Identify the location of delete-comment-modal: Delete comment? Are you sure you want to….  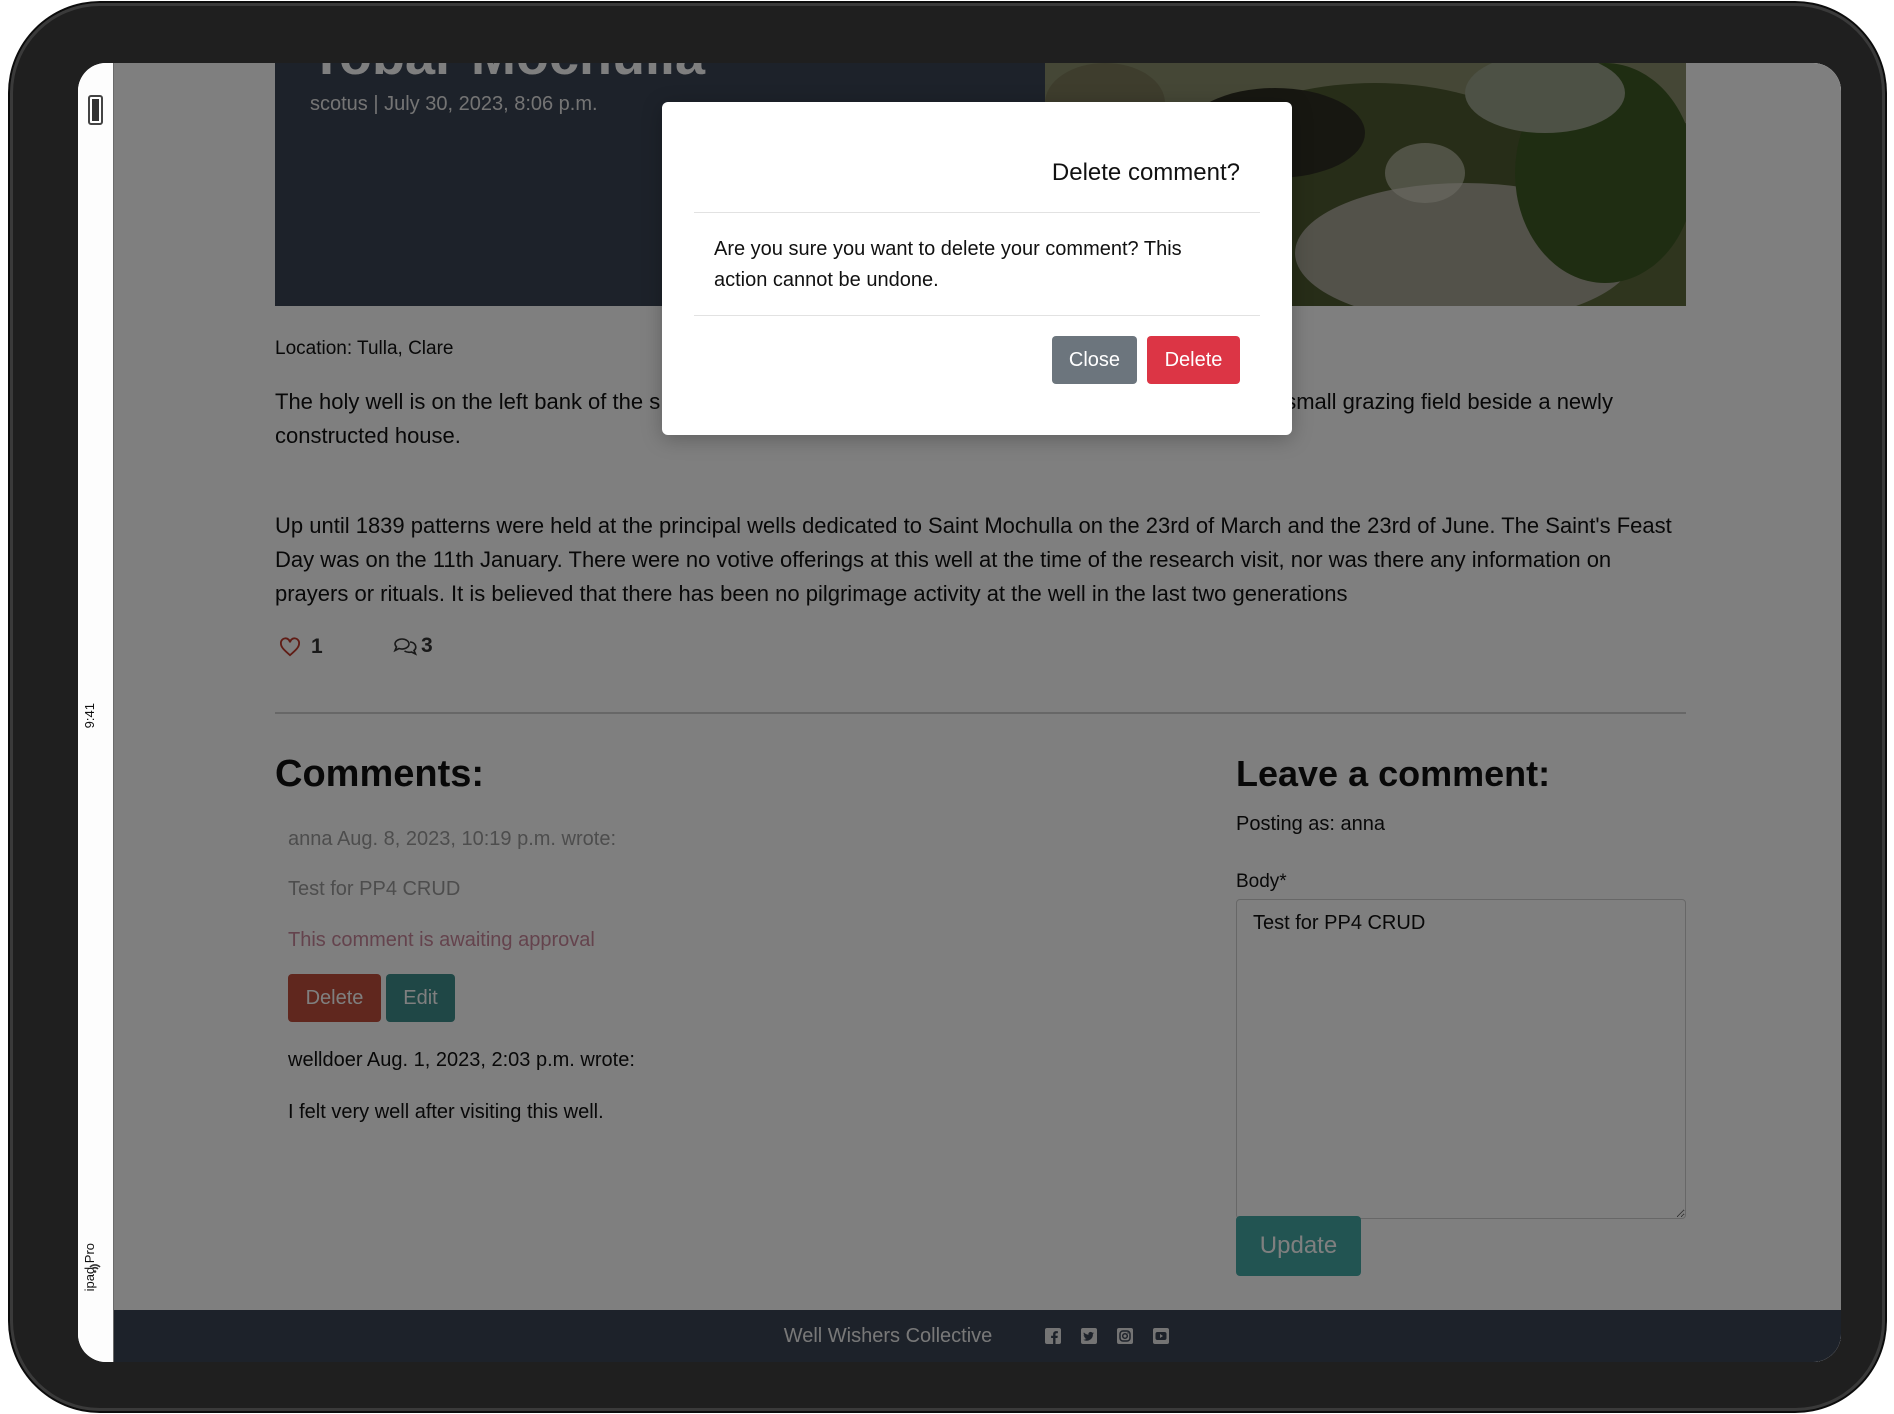
(977, 268).